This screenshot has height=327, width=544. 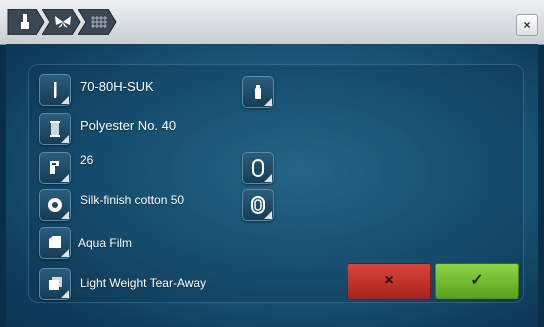 I want to click on cancel-button: ×, so click(x=389, y=281).